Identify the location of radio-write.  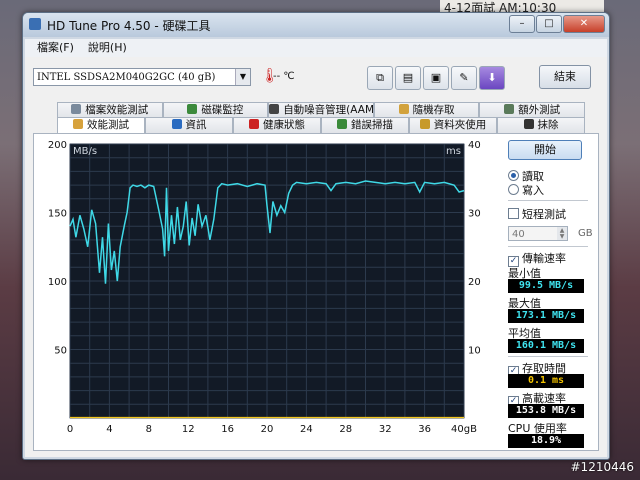
(513, 189).